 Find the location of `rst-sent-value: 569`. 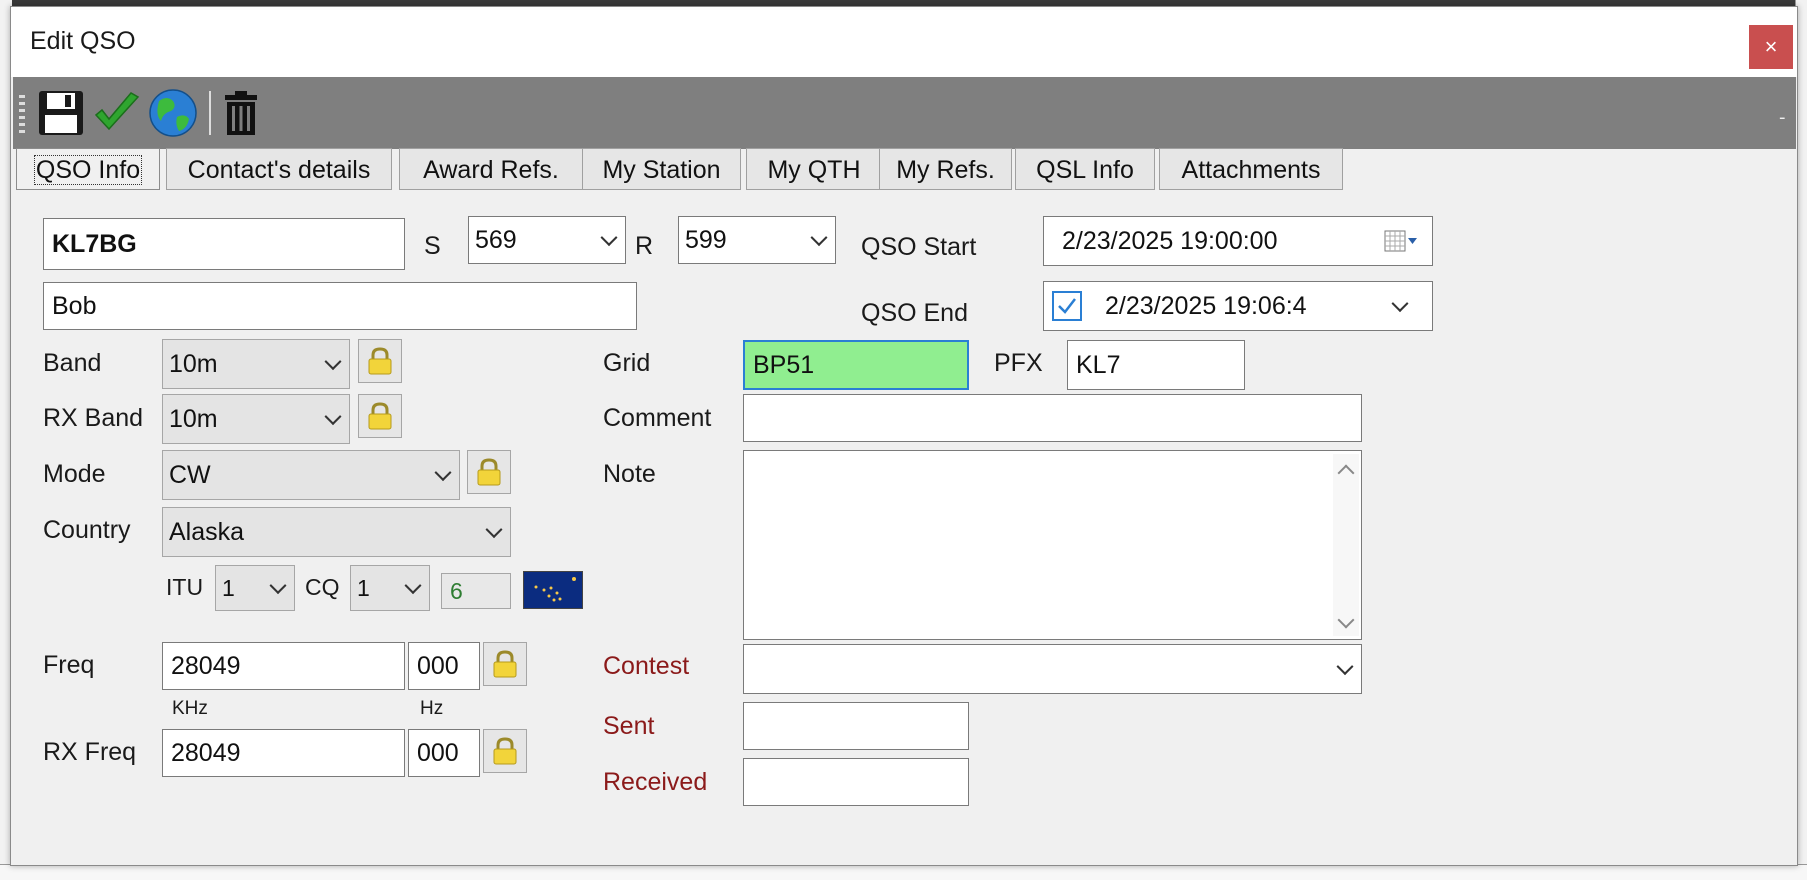

rst-sent-value: 569 is located at coordinates (496, 239).